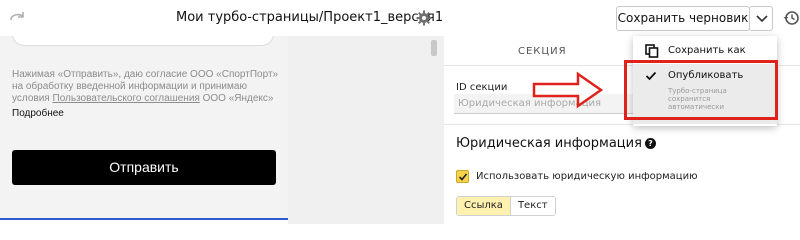 Image resolution: width=800 pixels, height=240 pixels. I want to click on save-draft-button: Сохранить черновик, so click(683, 18).